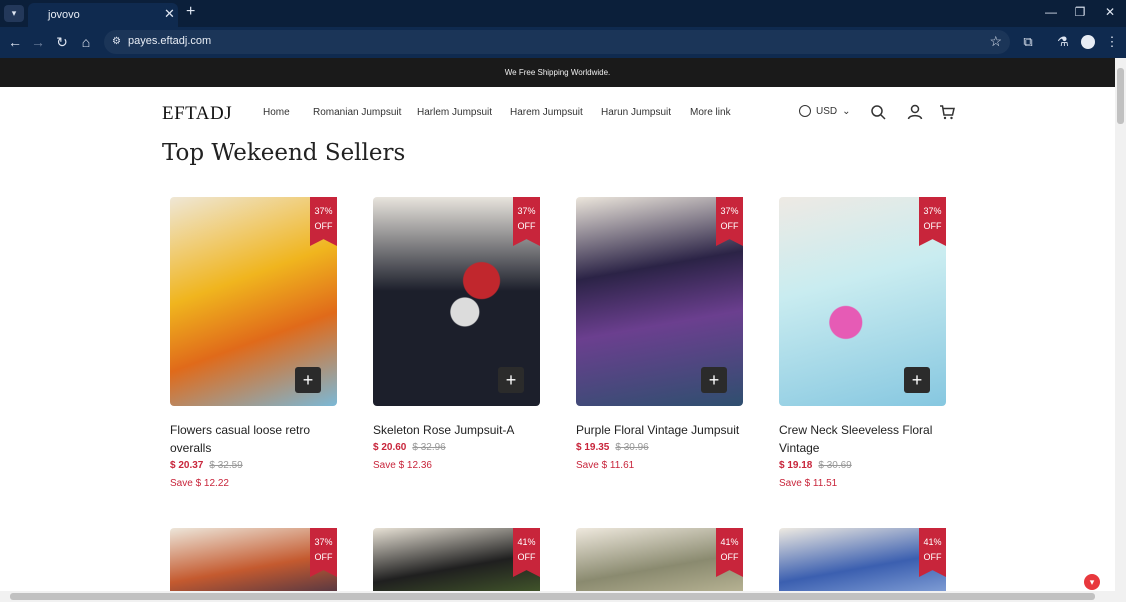  I want to click on currency-selector: USD ⌄, so click(825, 111).